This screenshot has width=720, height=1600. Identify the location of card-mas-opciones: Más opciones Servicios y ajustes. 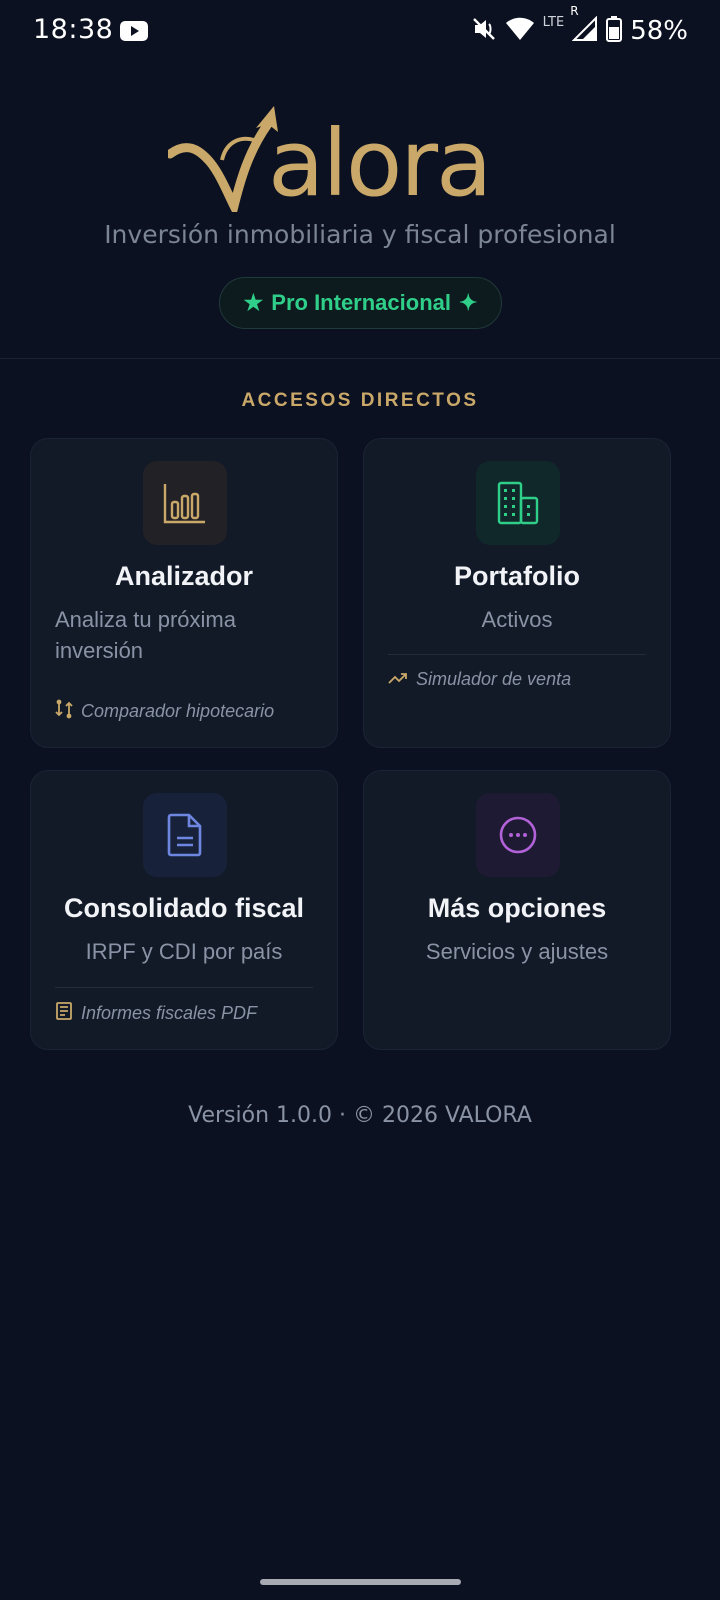
(517, 910).